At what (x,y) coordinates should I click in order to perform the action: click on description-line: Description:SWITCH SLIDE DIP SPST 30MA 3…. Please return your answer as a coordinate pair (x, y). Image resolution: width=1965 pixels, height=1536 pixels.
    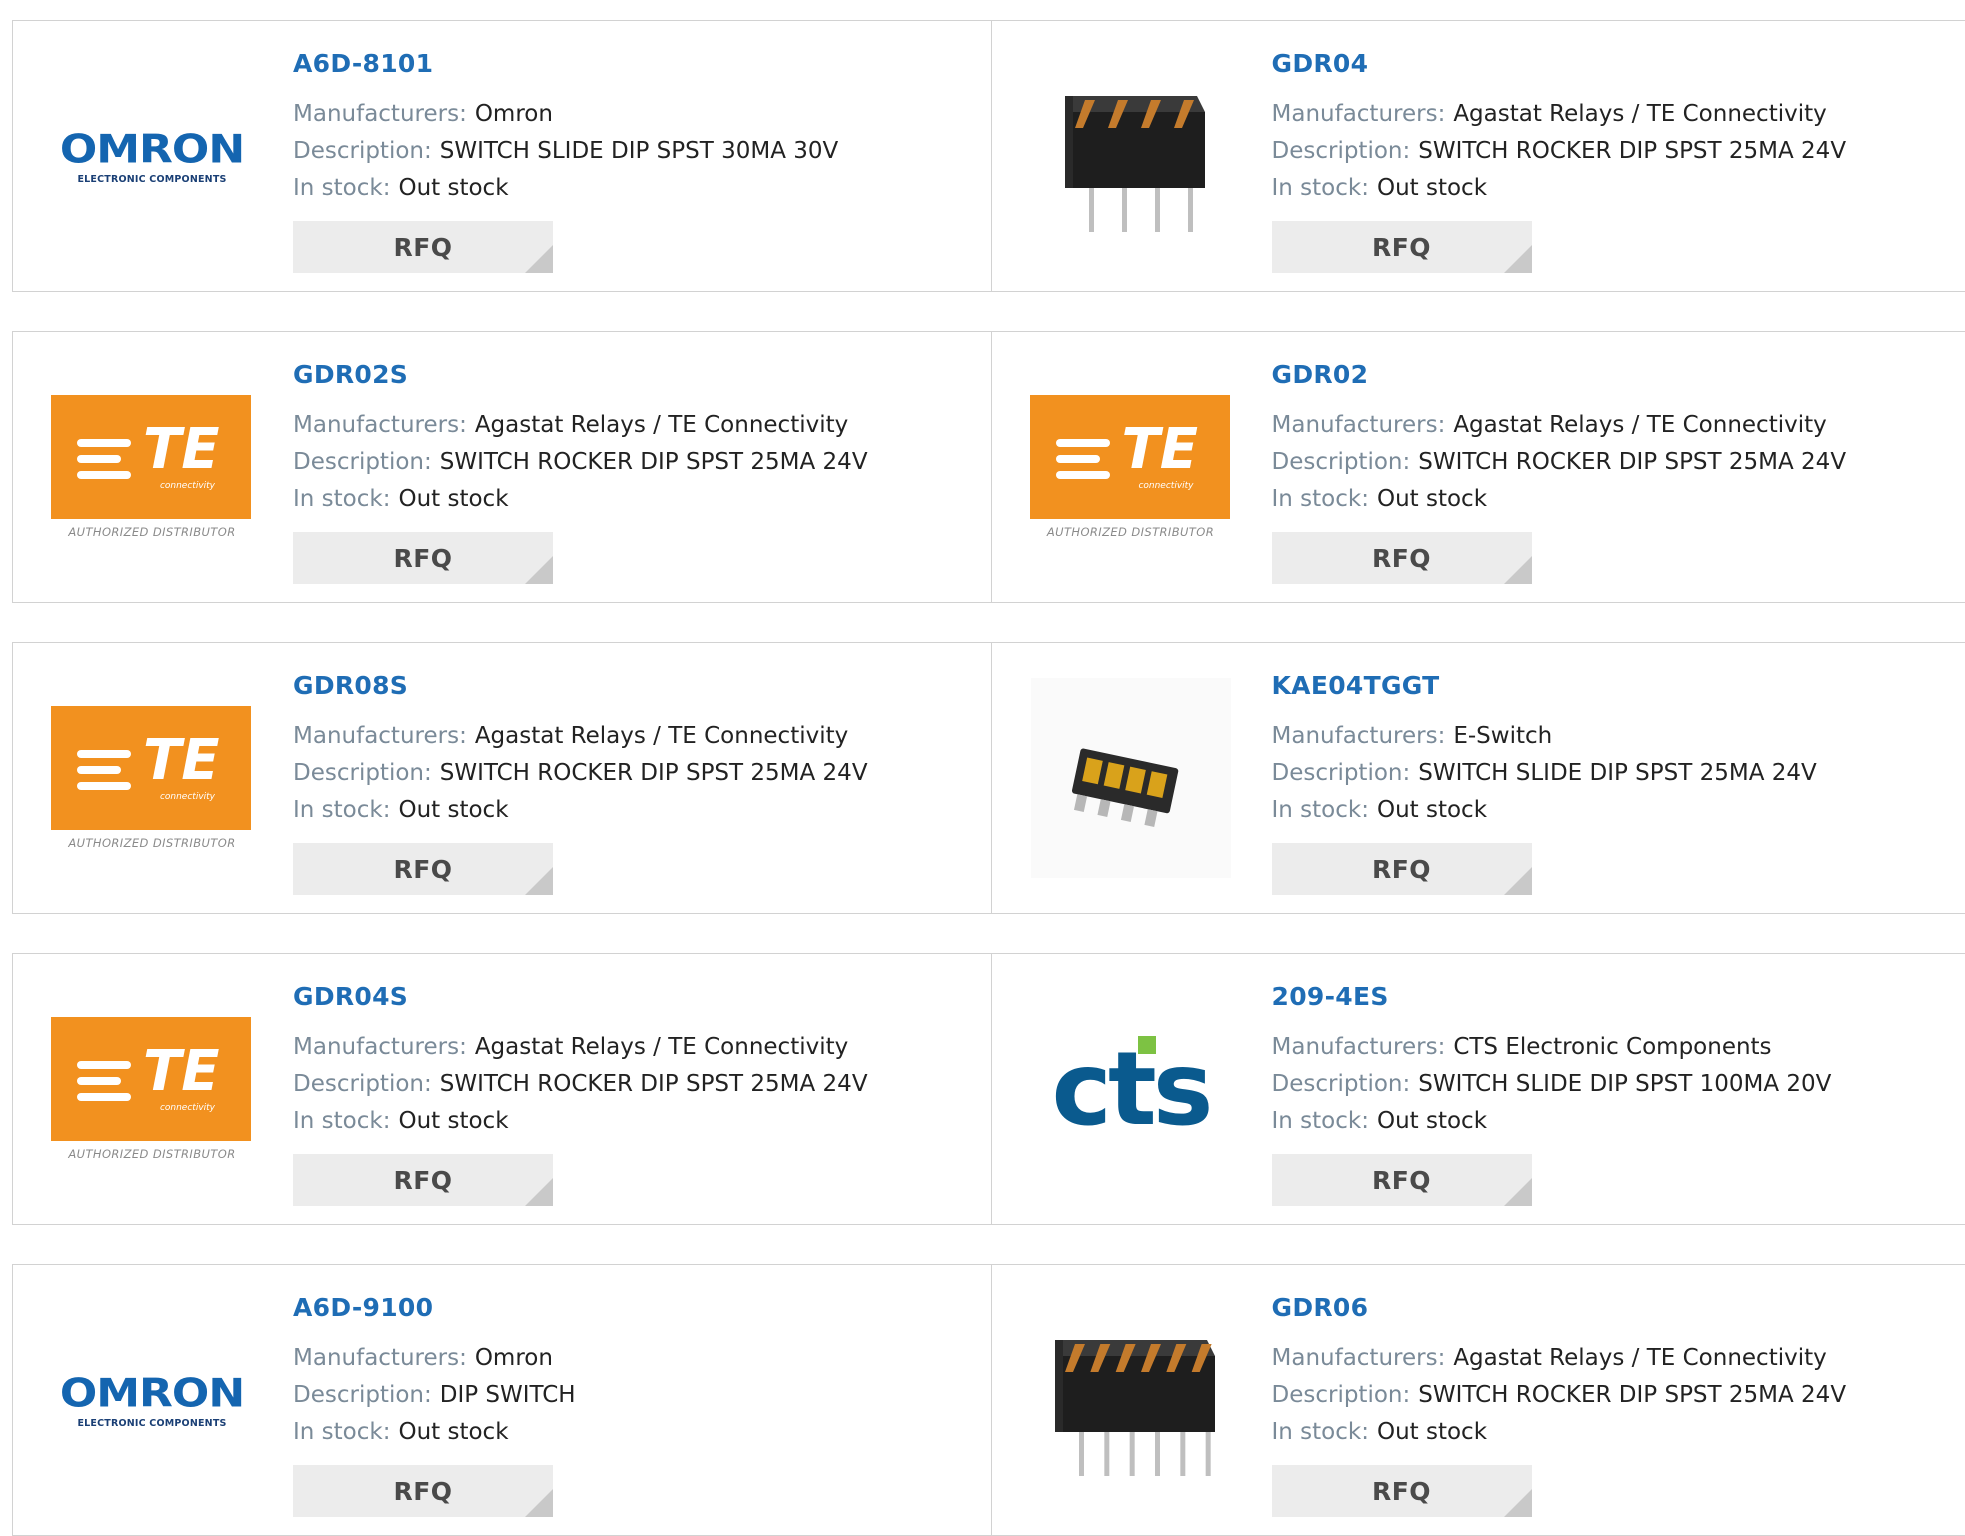
    Looking at the image, I should click on (637, 151).